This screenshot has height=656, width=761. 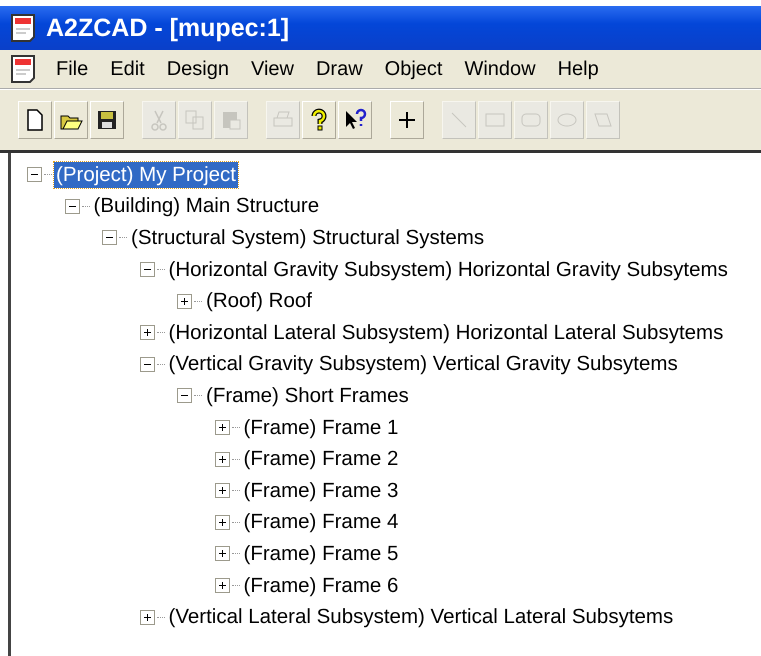 What do you see at coordinates (321, 553) in the screenshot?
I see `tree-item: (Frame) Frame 5` at bounding box center [321, 553].